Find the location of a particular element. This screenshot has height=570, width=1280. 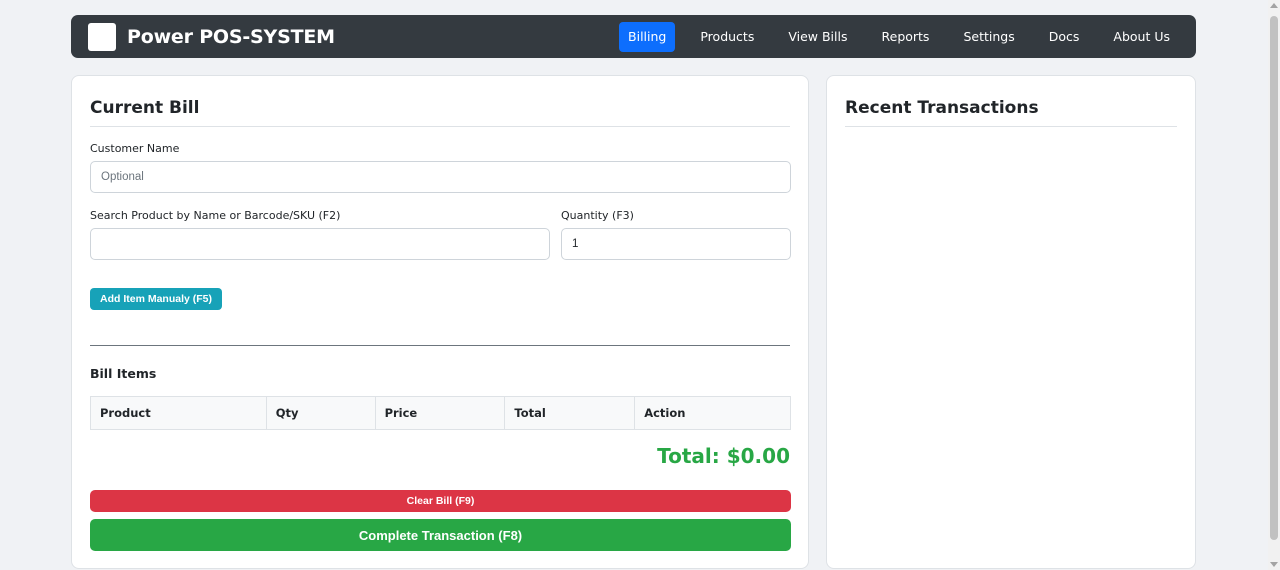

bill-items-table: Product Qty Price Total Action is located at coordinates (440, 413).